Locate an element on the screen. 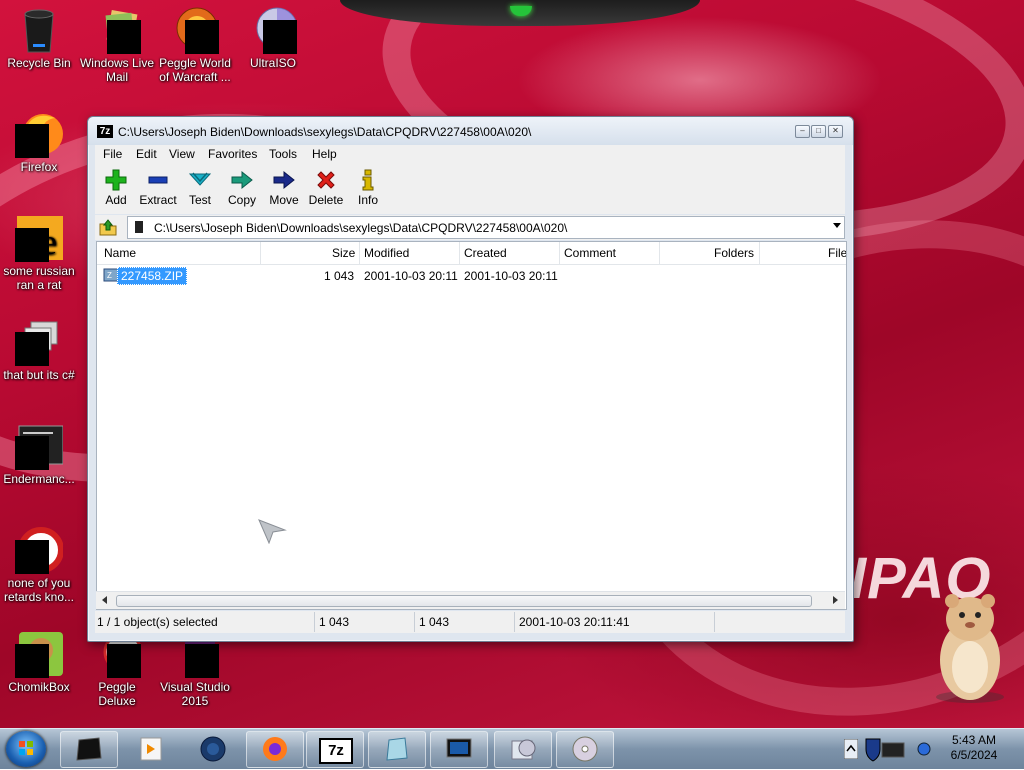 The height and width of the screenshot is (770, 1024). network-icon is located at coordinates (924, 749).